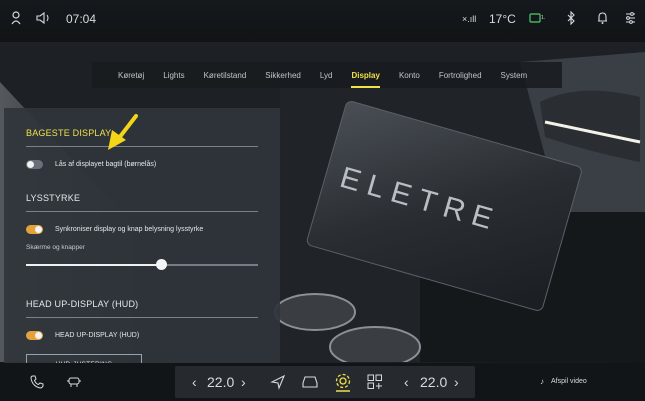 The width and height of the screenshot is (645, 401). I want to click on child-lock-toggle, so click(34, 164).